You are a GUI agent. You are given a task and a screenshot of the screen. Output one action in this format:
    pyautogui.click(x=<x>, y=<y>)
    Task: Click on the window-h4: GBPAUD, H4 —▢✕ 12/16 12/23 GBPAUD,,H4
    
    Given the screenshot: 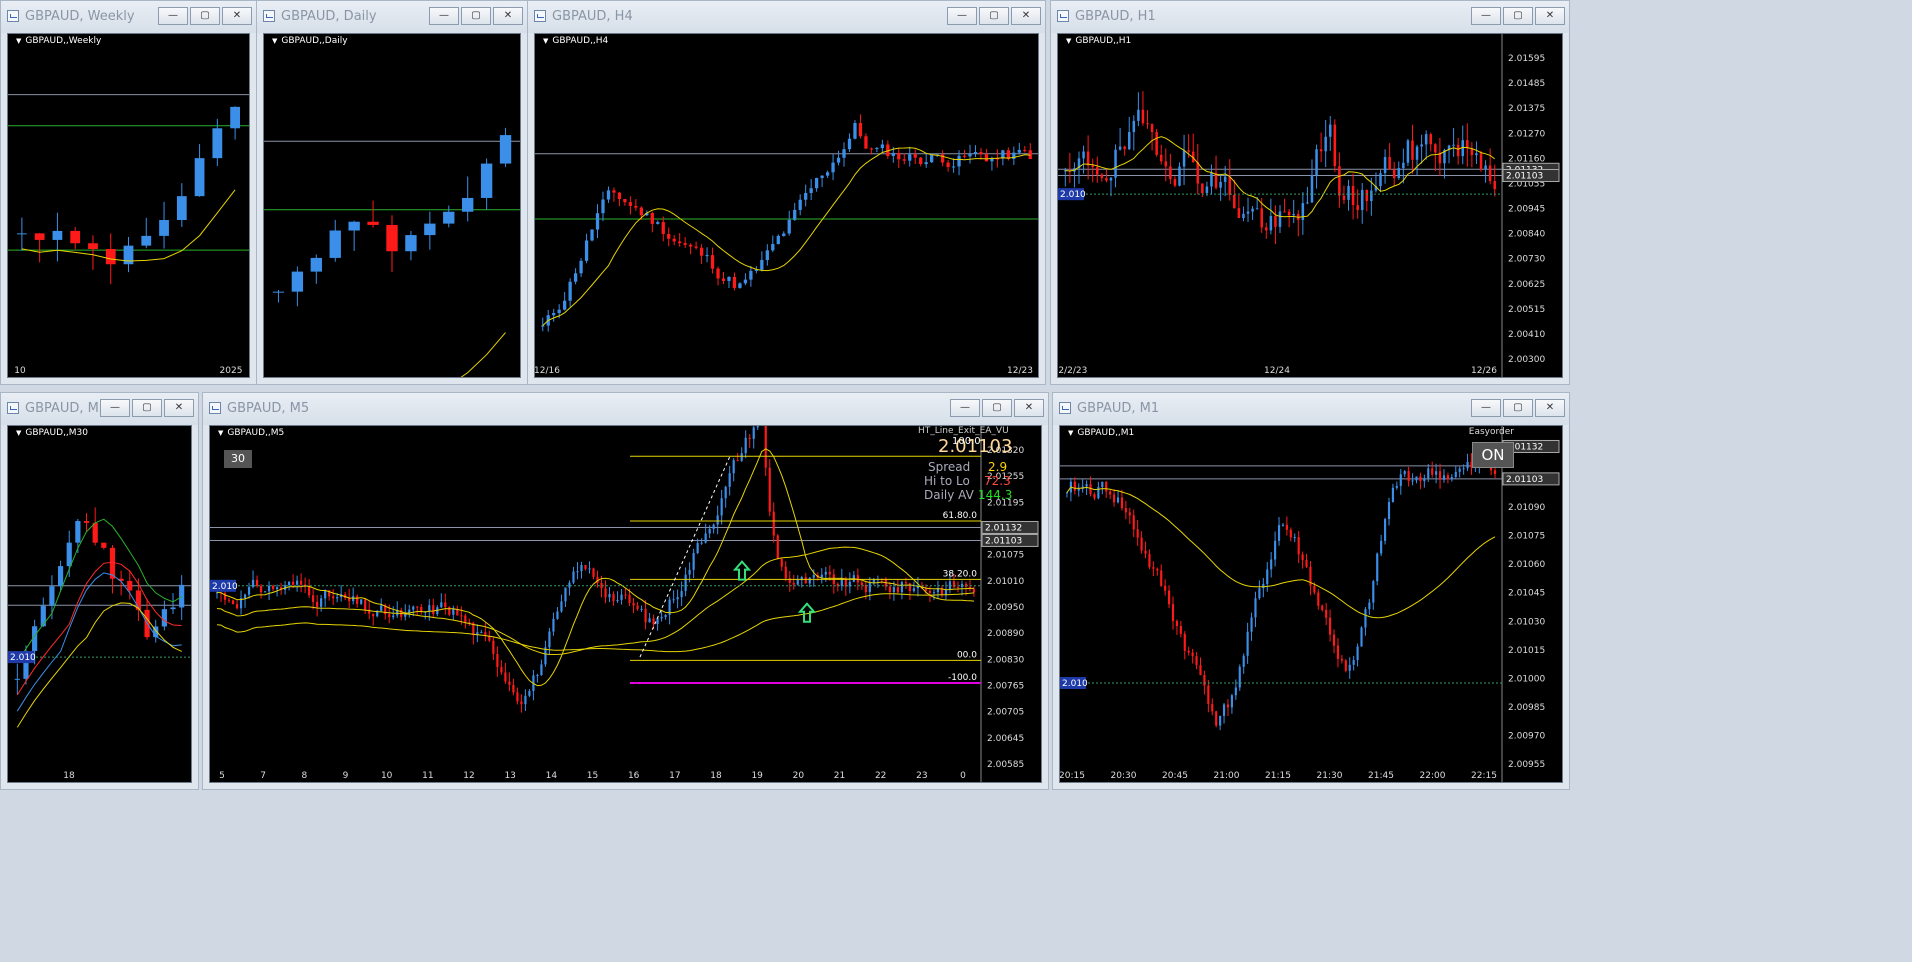 What is the action you would take?
    pyautogui.click(x=786, y=192)
    